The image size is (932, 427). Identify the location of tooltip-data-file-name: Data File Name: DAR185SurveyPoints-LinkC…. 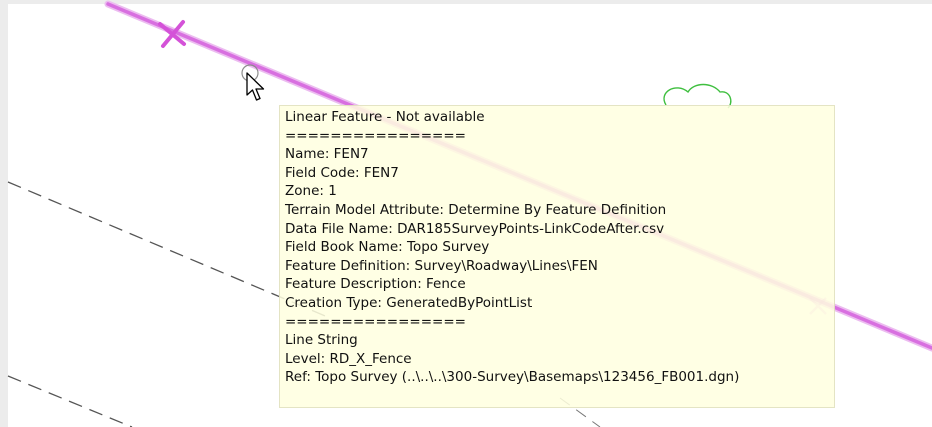
(475, 228).